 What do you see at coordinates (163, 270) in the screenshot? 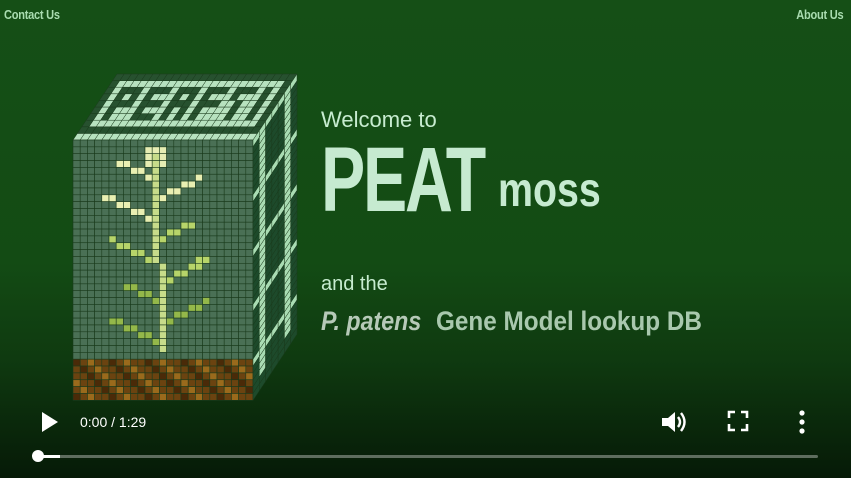
I see `cube-front-face` at bounding box center [163, 270].